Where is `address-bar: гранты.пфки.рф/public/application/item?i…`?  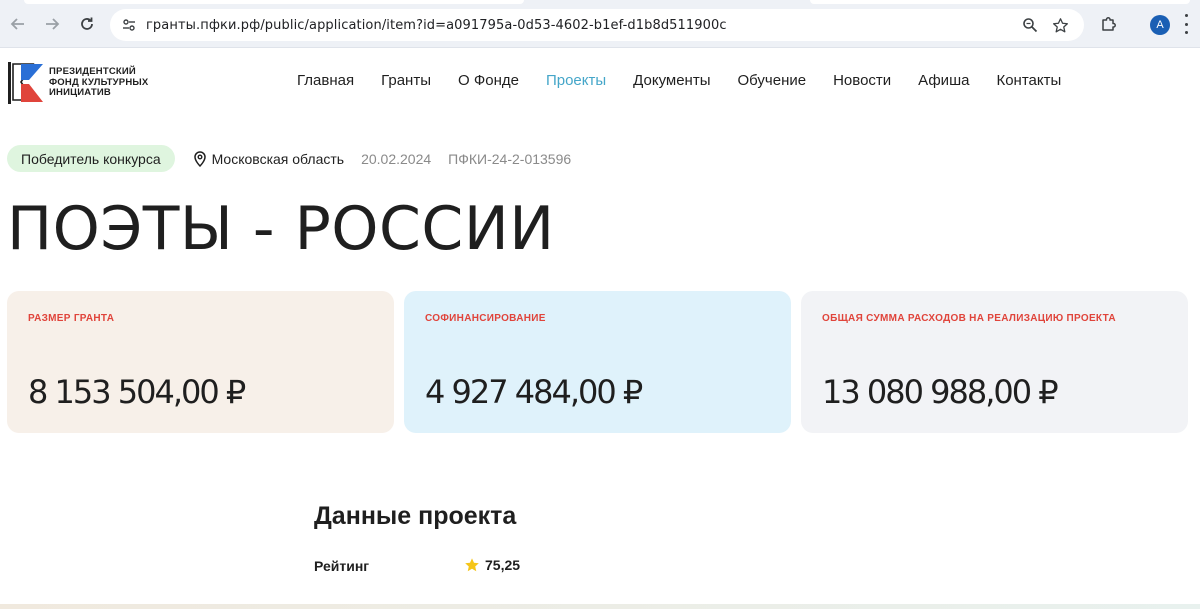
address-bar: гранты.пфки.рф/public/application/item?i… is located at coordinates (597, 25).